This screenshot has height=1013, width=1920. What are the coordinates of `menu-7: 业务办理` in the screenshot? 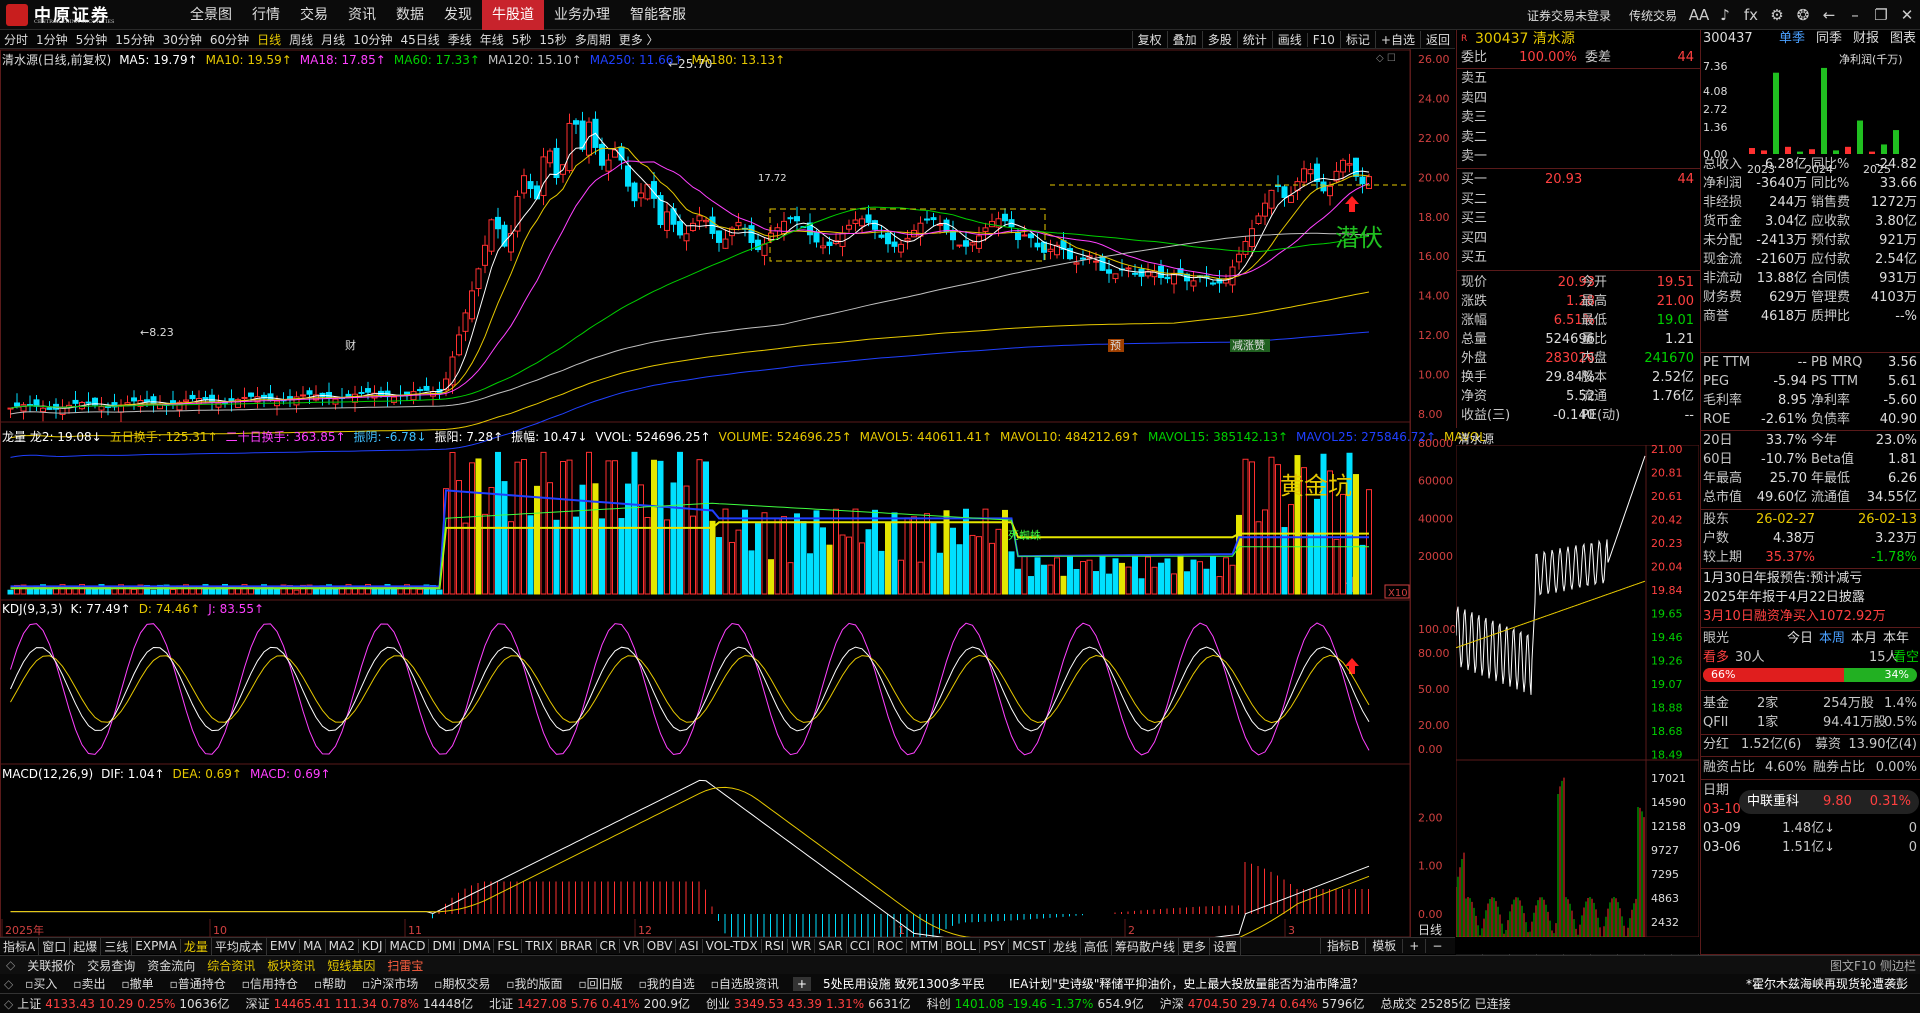 It's located at (582, 15).